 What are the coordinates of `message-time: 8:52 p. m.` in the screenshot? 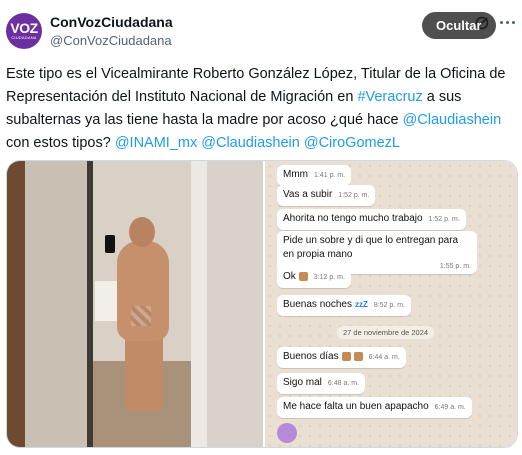 It's located at (389, 305).